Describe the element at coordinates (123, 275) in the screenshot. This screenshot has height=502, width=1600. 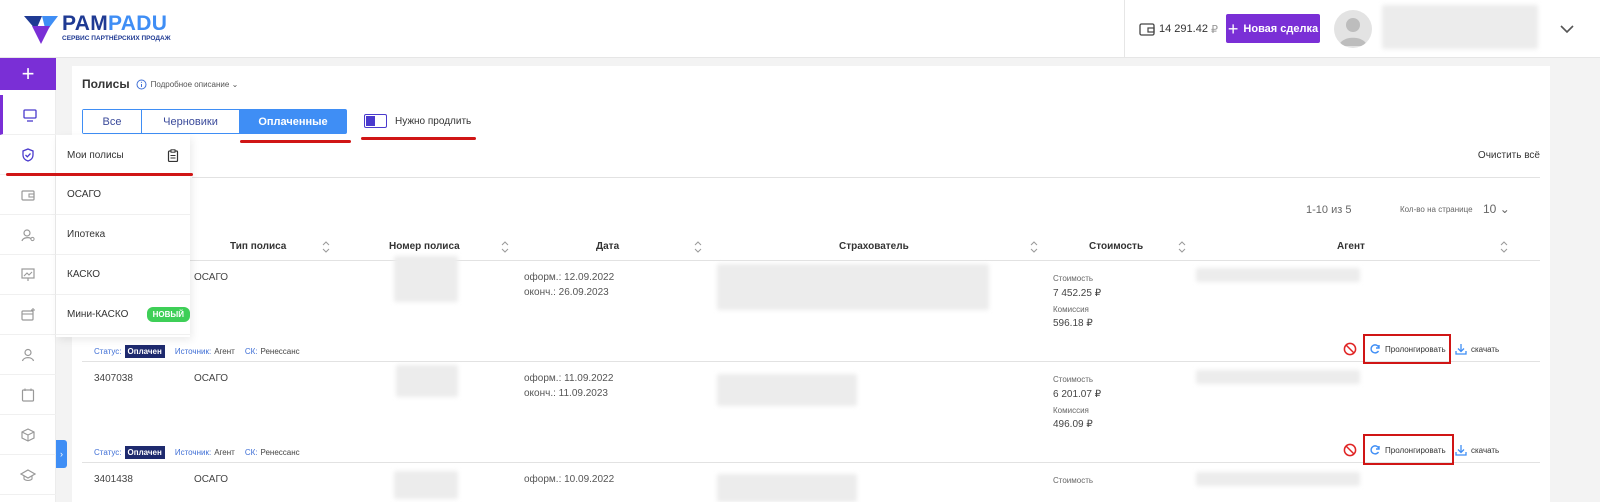
I see `flyout-item-kasko: КАСКО` at that location.